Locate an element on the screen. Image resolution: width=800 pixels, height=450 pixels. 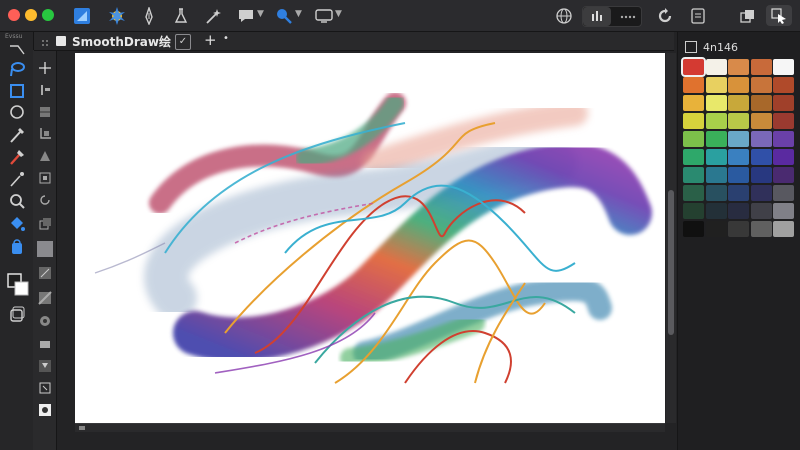
scroll-thumb-vertical is located at coordinates (671, 262).